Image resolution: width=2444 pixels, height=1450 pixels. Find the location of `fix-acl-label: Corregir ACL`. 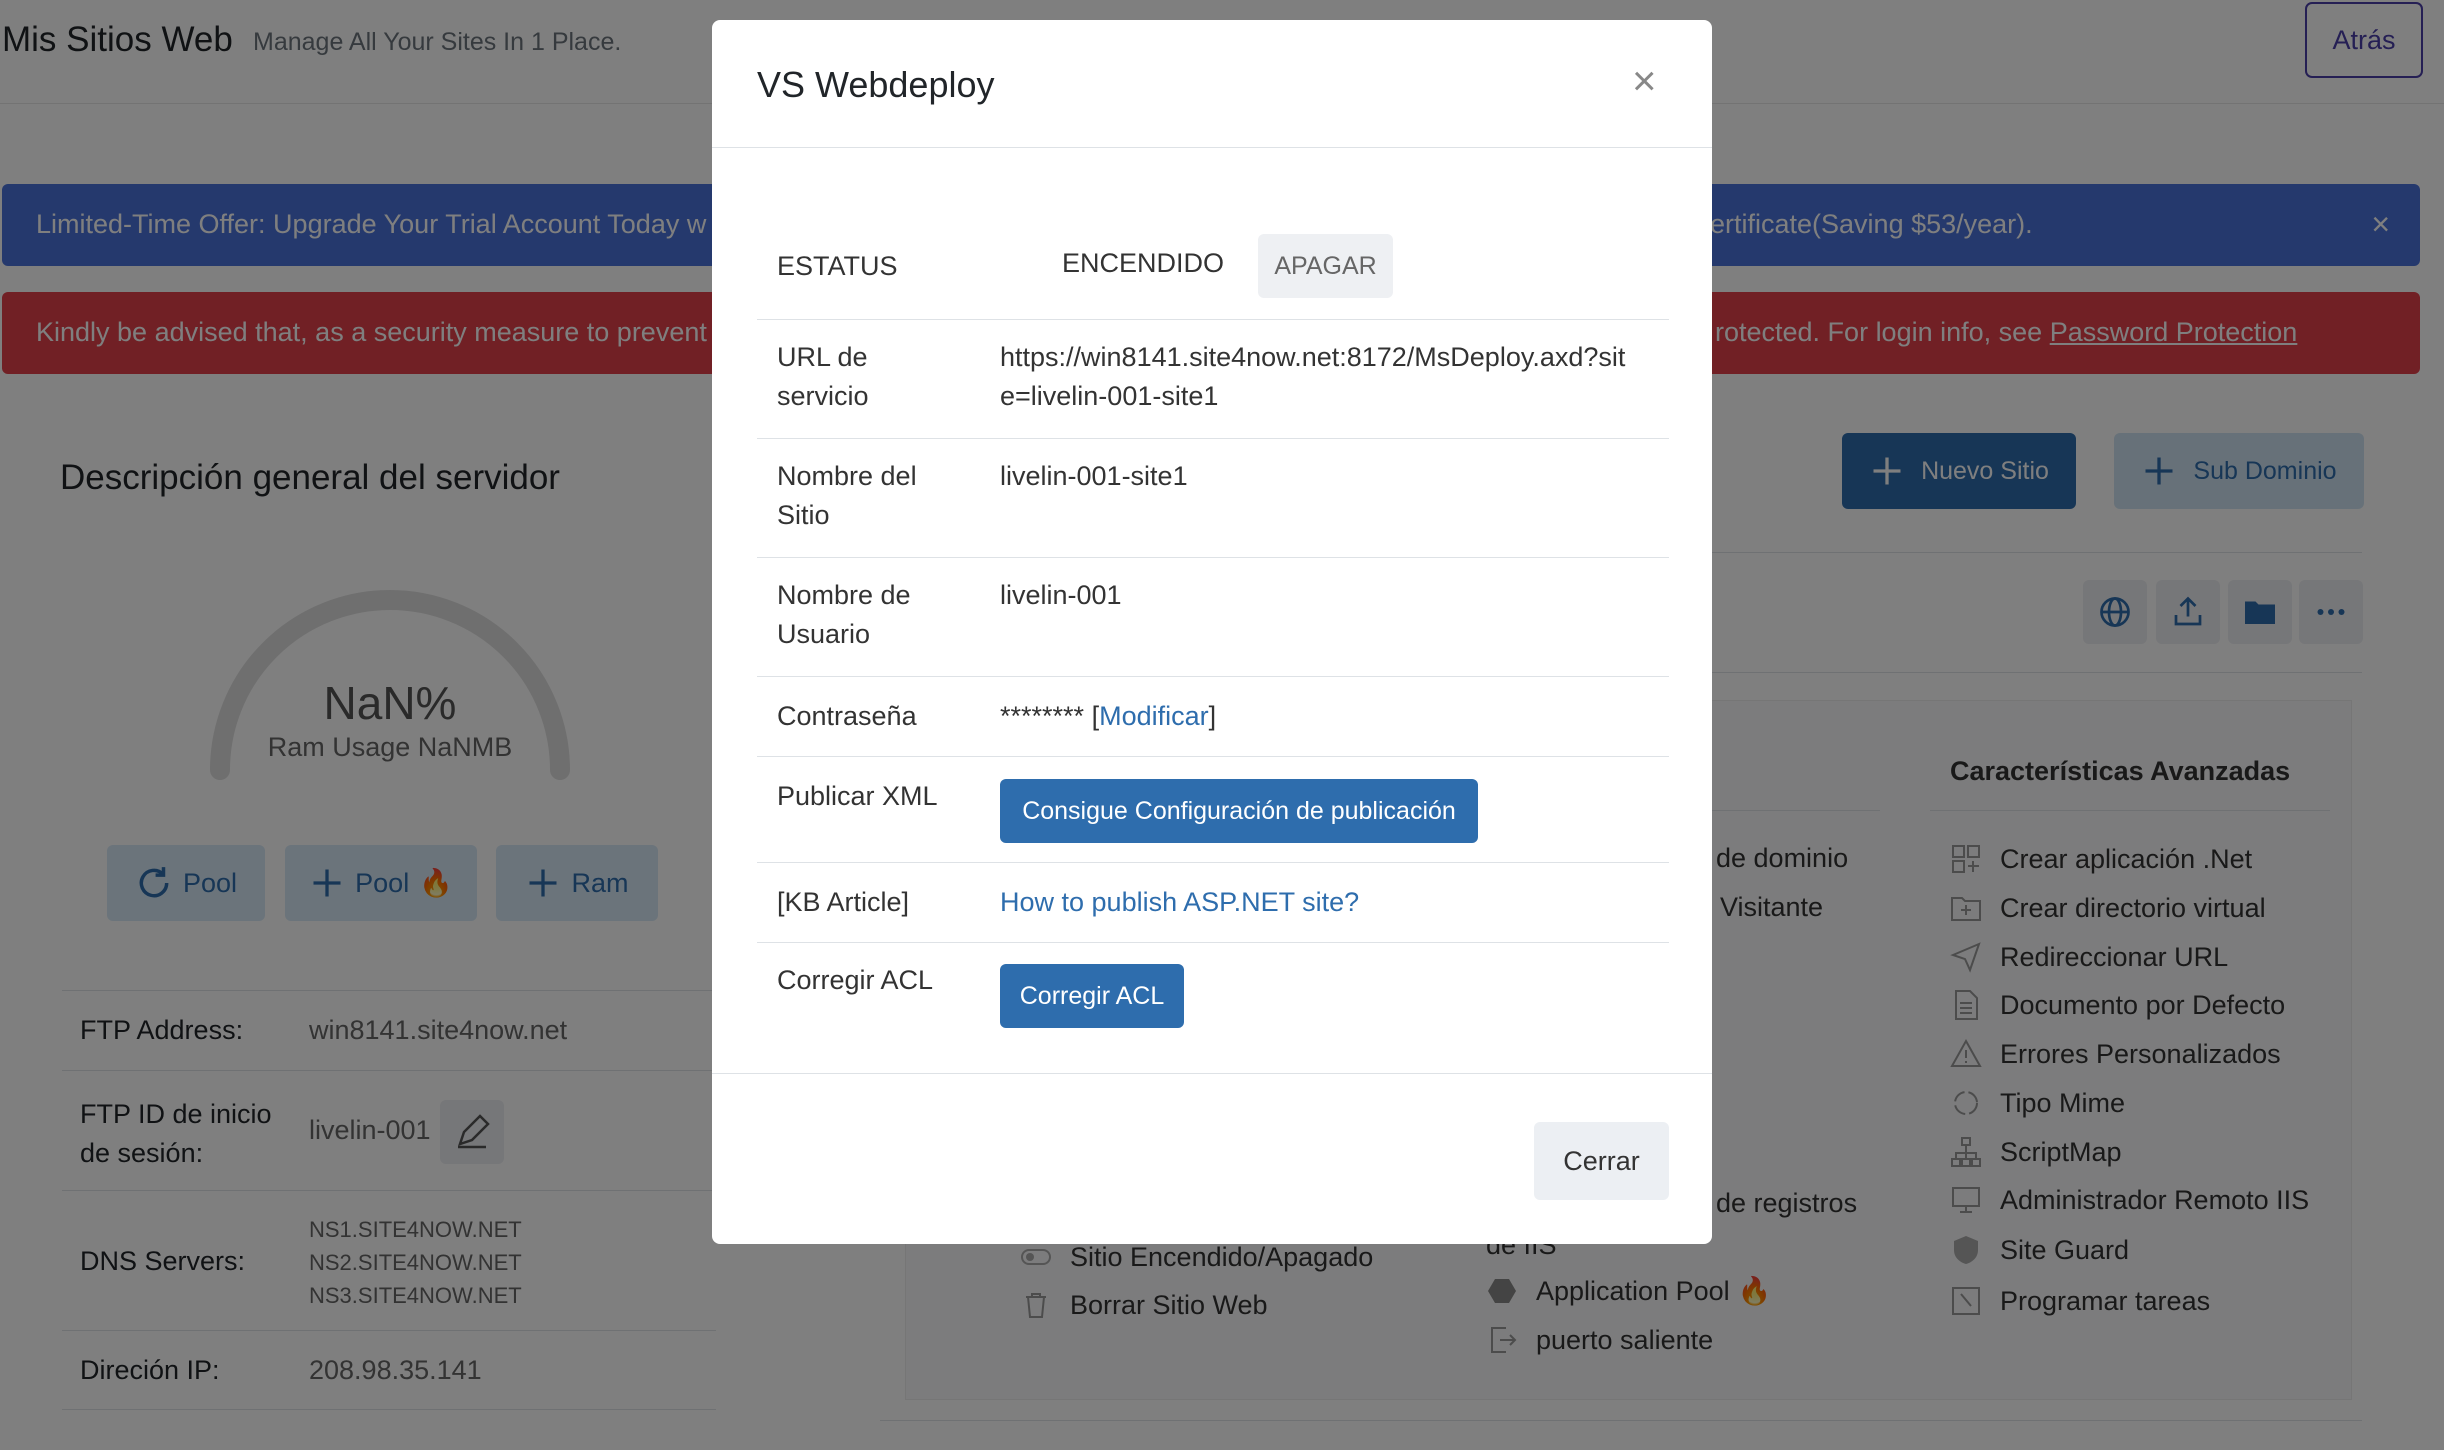

fix-acl-label: Corregir ACL is located at coordinates (855, 980).